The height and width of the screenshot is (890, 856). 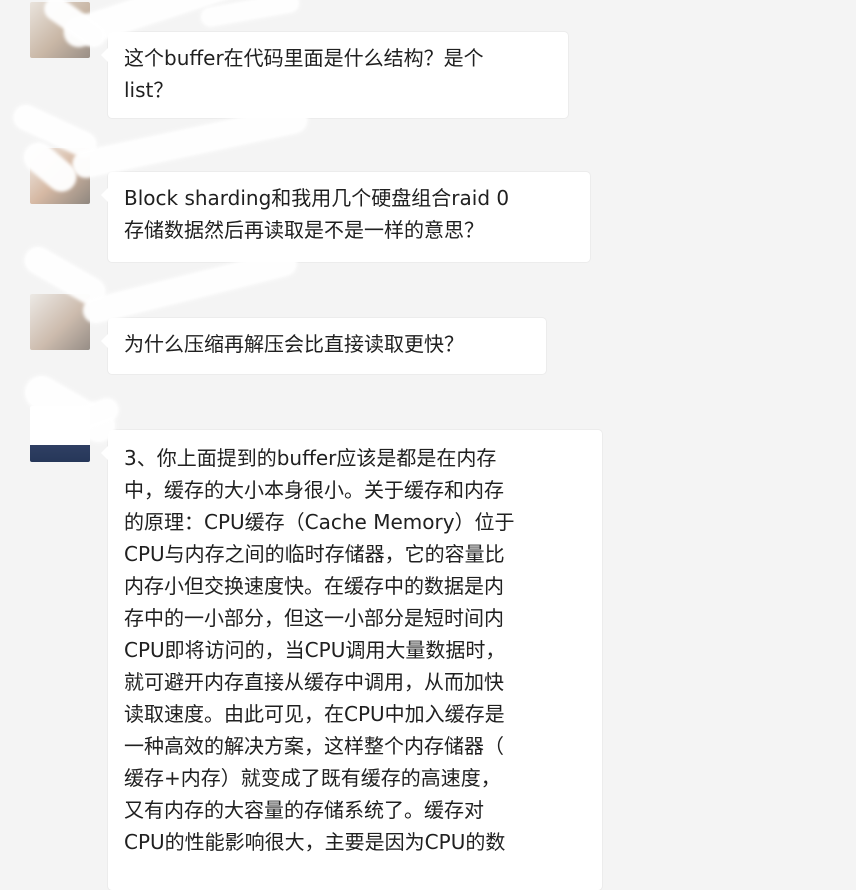 What do you see at coordinates (250, 14) in the screenshot?
I see `redaction-mark` at bounding box center [250, 14].